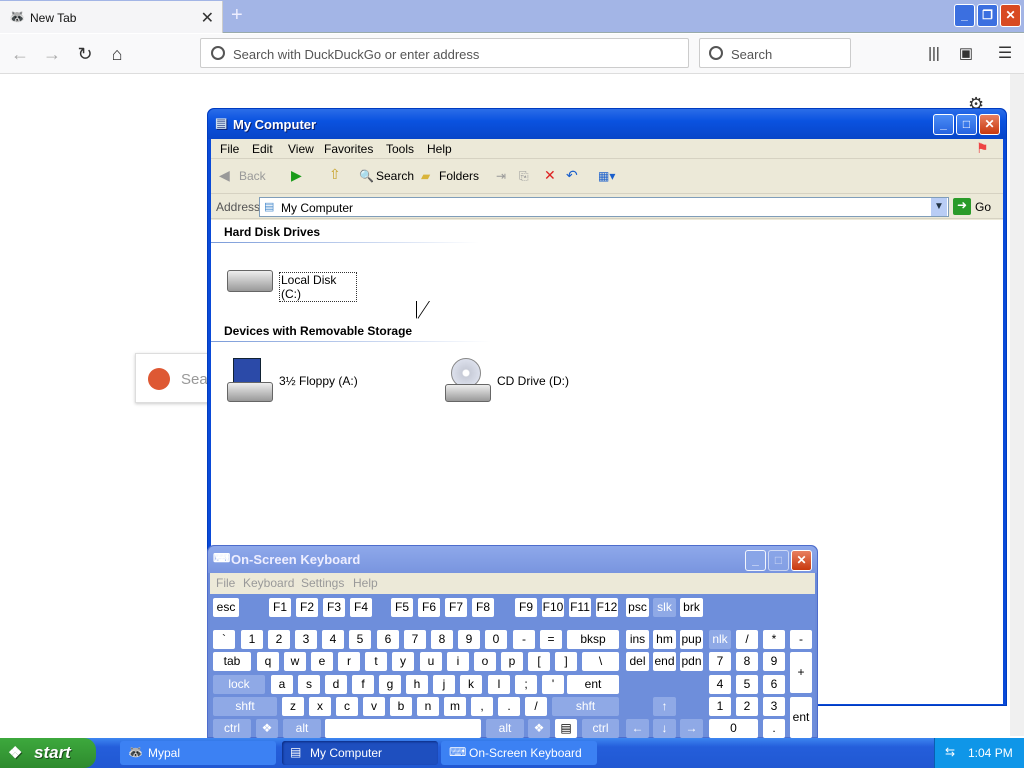 The width and height of the screenshot is (1024, 768). Describe the element at coordinates (664, 728) in the screenshot. I see `arrow-down-icon: ↓` at that location.